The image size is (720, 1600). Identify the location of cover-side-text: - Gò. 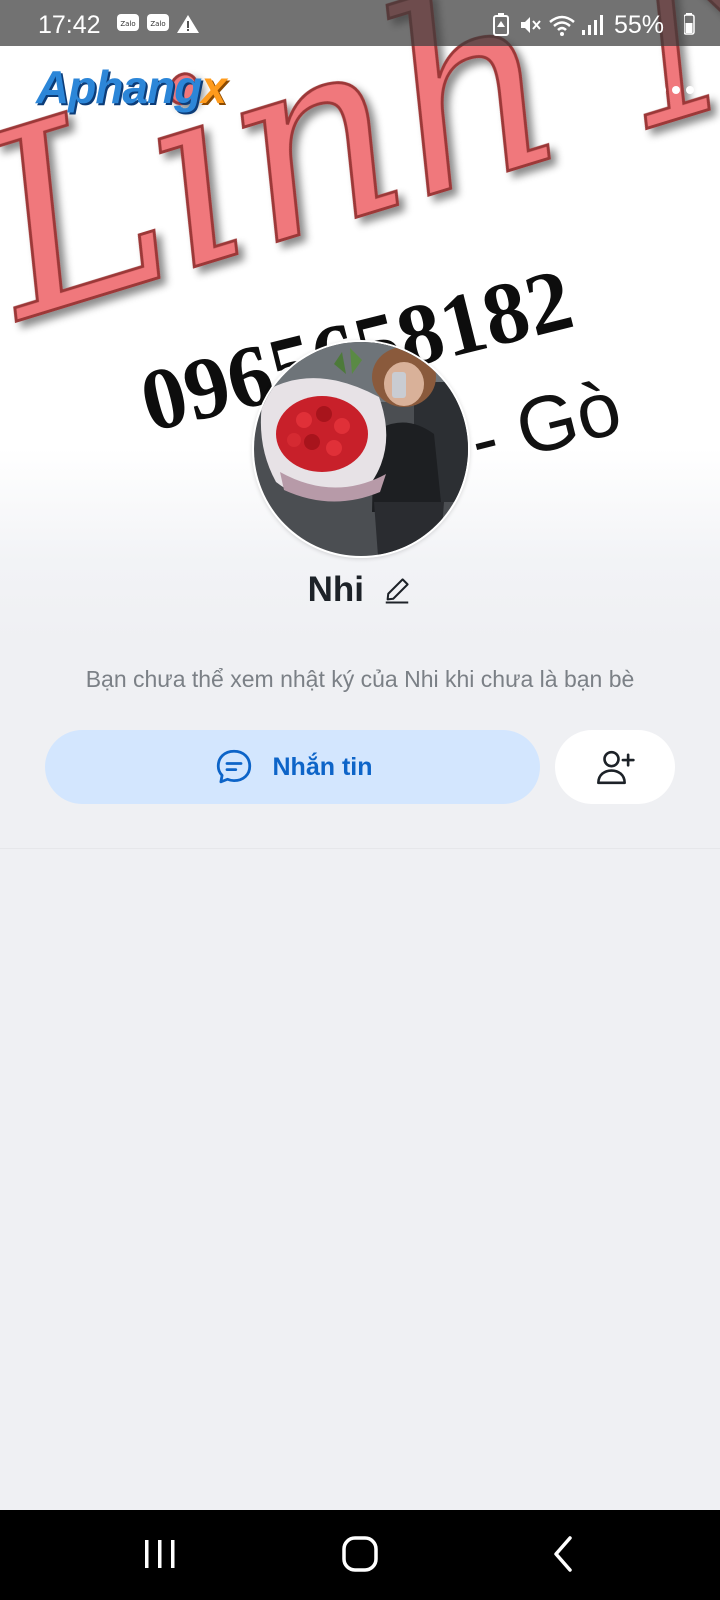
(545, 423).